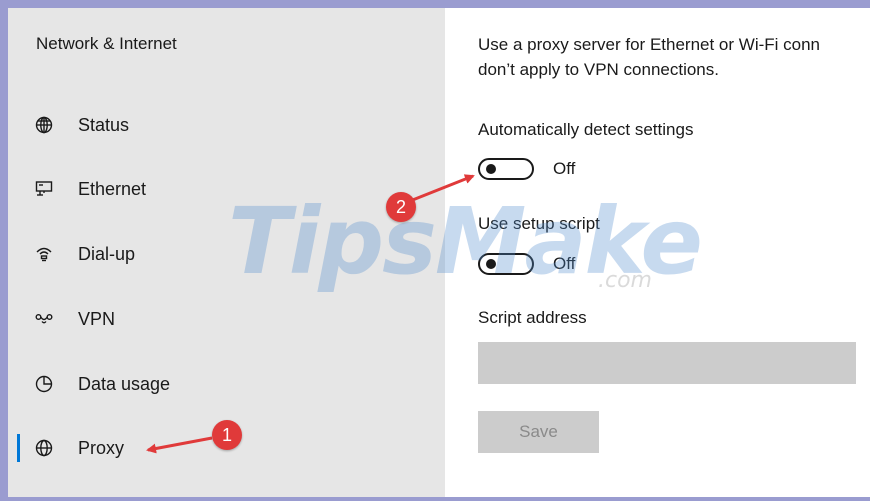 This screenshot has width=870, height=501. Describe the element at coordinates (227, 435) in the screenshot. I see `annotation-badge-1: 1` at that location.